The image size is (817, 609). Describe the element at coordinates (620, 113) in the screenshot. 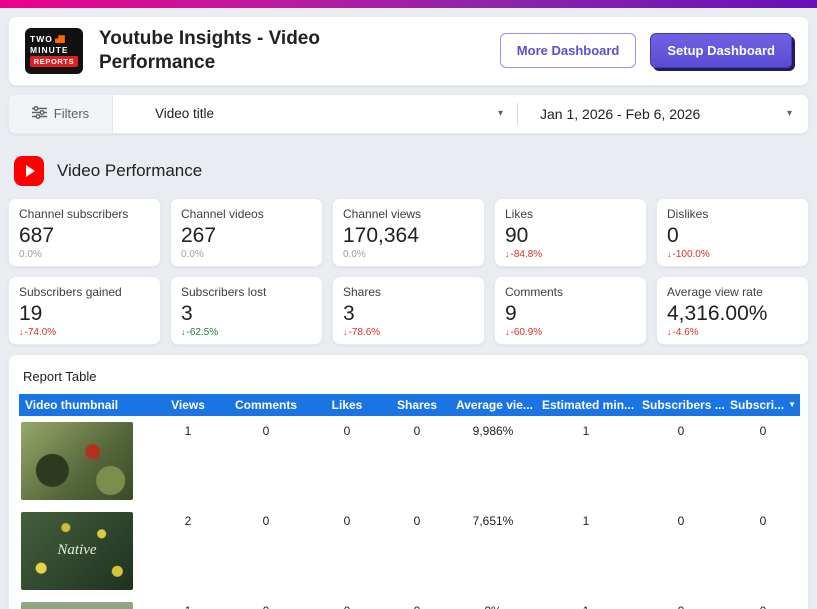

I see `date-range-value: Jan 1, 2026 - Feb 6, 2026` at that location.